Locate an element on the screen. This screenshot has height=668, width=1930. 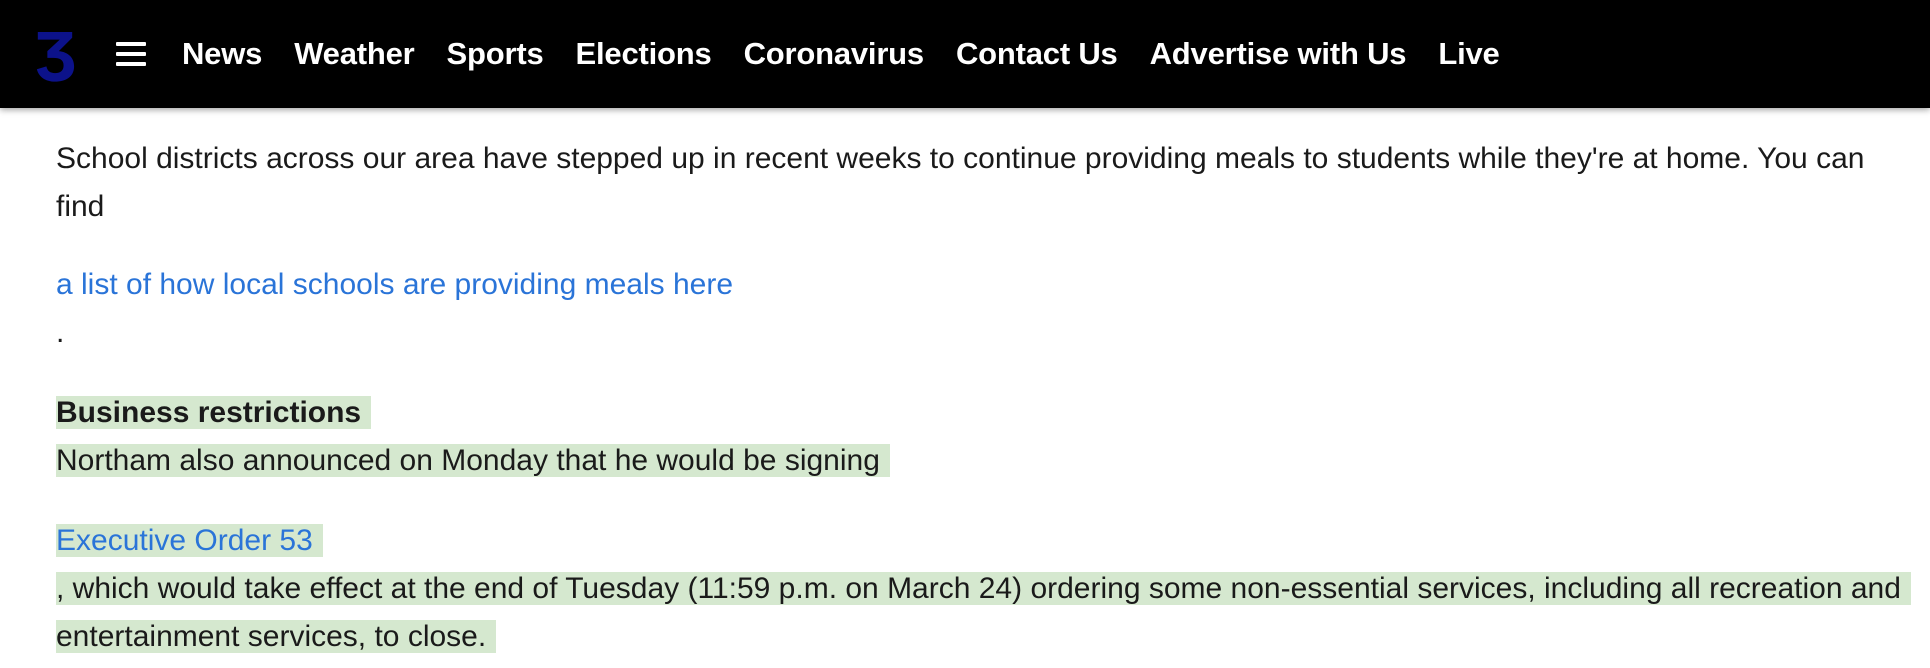
nav-advertise: Advertise with Us is located at coordinates (1278, 54).